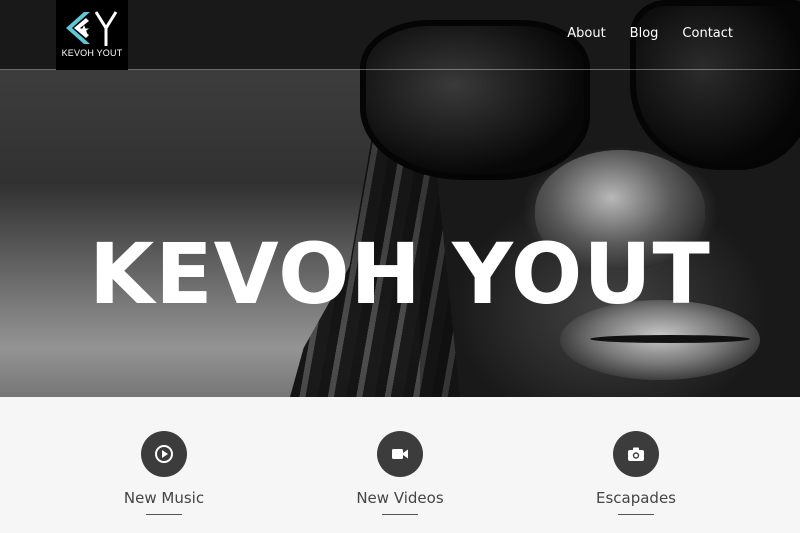  Describe the element at coordinates (586, 33) in the screenshot. I see `nav-about: About` at that location.